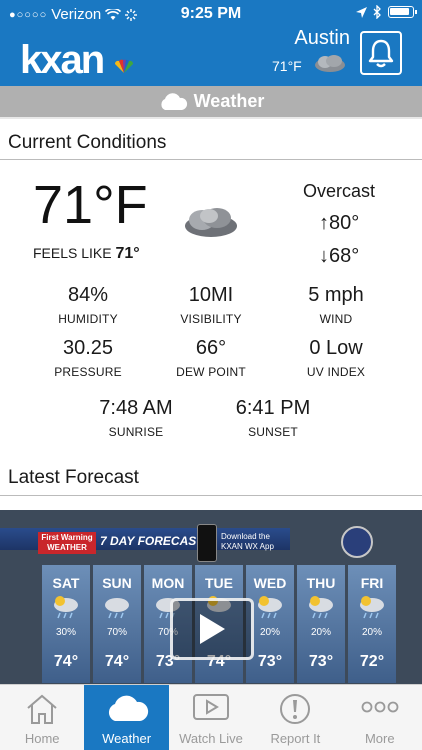 This screenshot has height=750, width=422. Describe the element at coordinates (330, 63) in the screenshot. I see `header-cloud-icon` at that location.